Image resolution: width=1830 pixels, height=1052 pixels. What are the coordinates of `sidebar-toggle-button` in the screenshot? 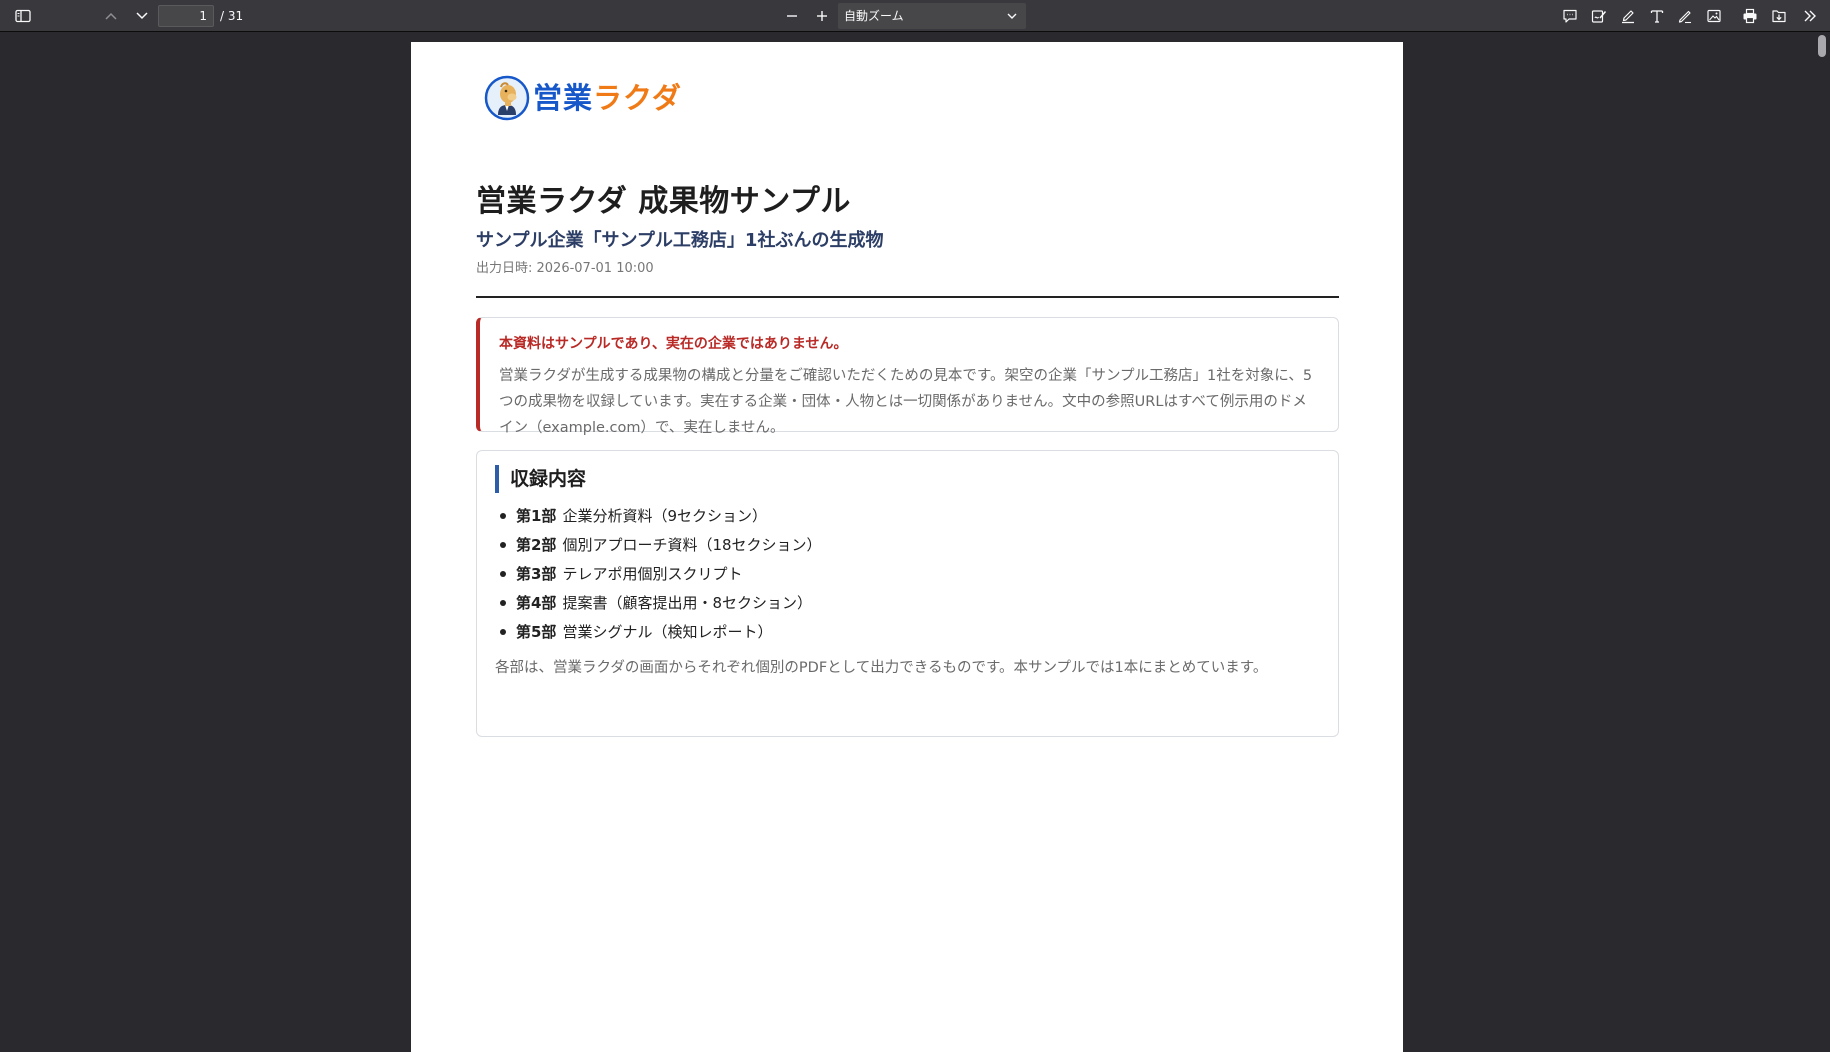 It's located at (23, 16).